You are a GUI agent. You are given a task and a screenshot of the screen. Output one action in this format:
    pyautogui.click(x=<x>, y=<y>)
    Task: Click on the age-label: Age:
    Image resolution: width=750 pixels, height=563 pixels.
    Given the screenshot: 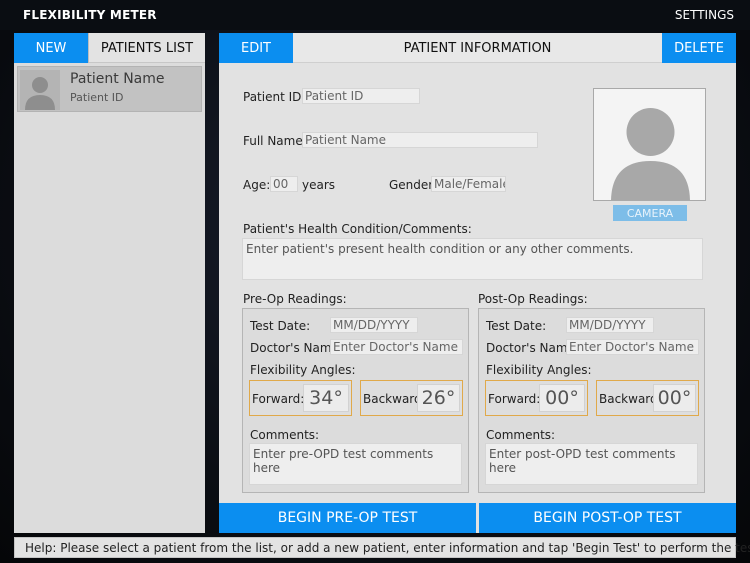 What is the action you would take?
    pyautogui.click(x=257, y=185)
    